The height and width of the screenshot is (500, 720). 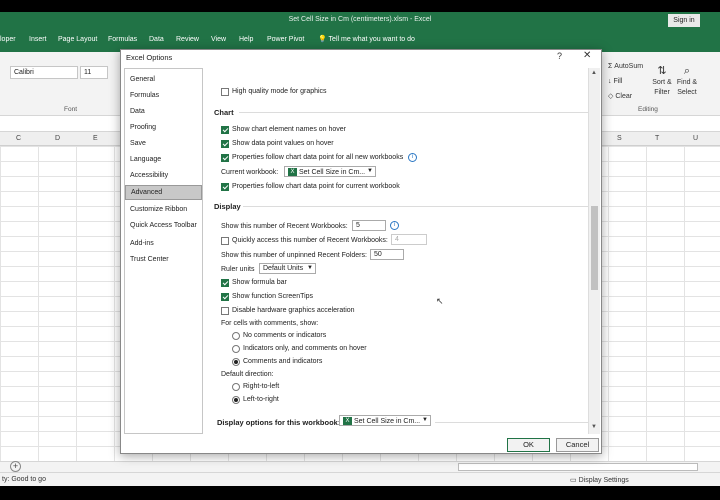 I want to click on workbook-display-heading: Display options for this workbook:, so click(x=279, y=422).